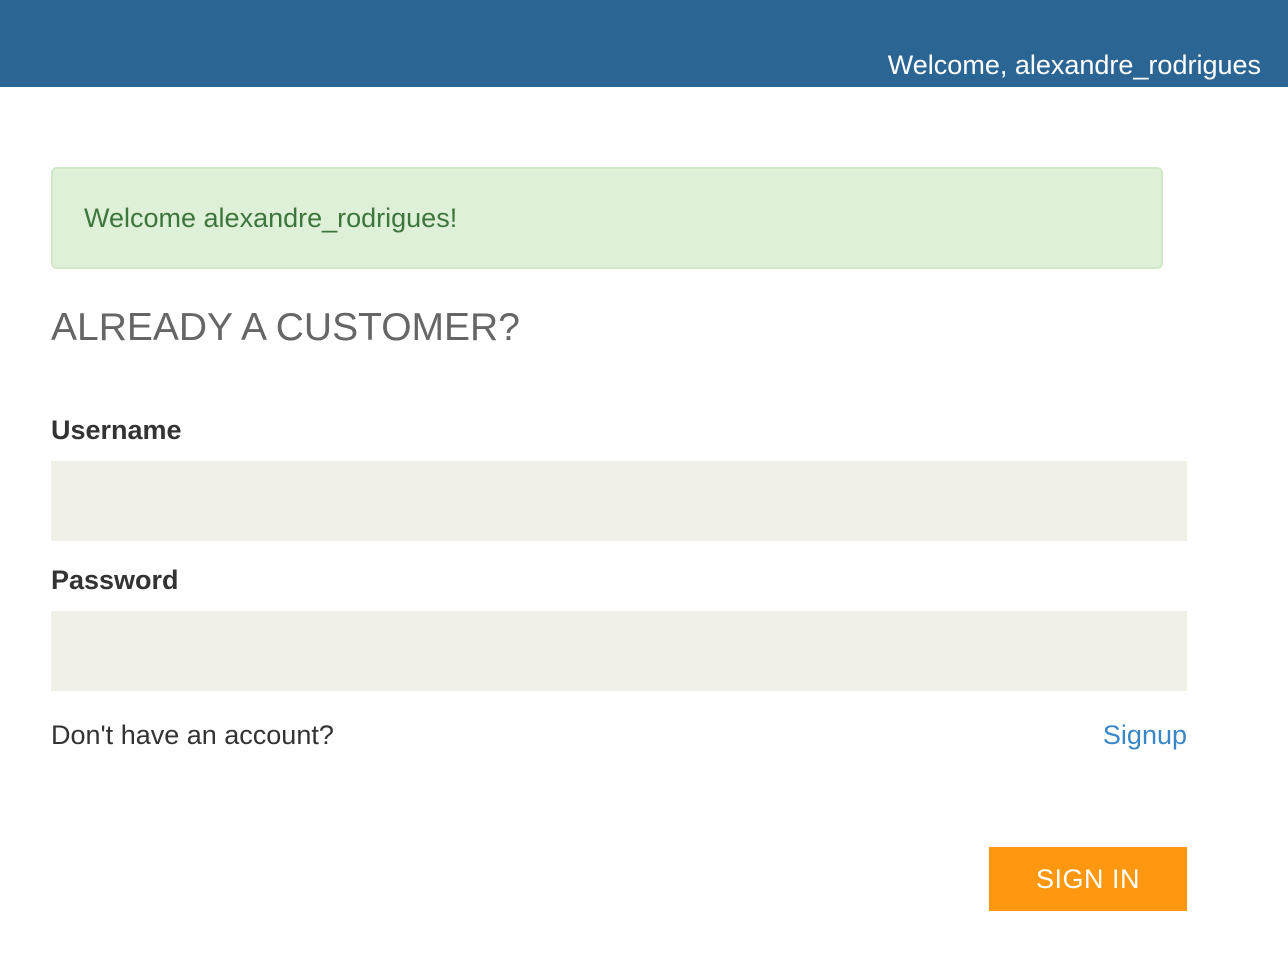 The width and height of the screenshot is (1288, 963). What do you see at coordinates (285, 327) in the screenshot?
I see `login-heading: ALREADY A CUSTOMER?` at bounding box center [285, 327].